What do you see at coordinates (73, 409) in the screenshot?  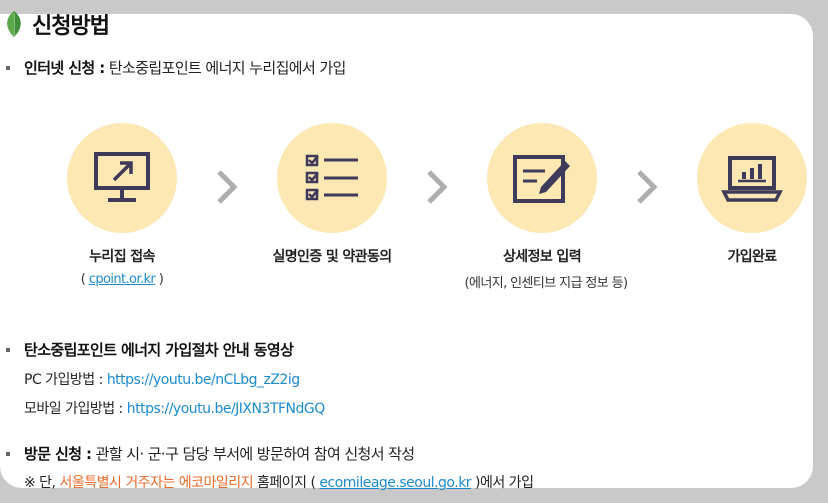 I see `mobile-guide-label: 모바일 가입방법 :` at bounding box center [73, 409].